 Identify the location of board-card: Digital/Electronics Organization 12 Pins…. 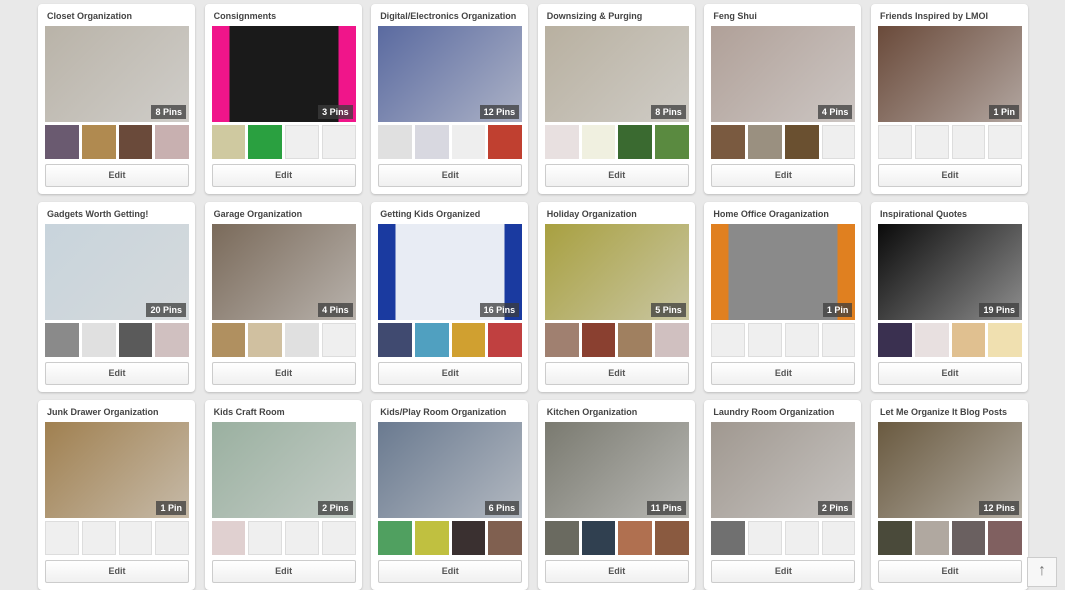
(450, 99).